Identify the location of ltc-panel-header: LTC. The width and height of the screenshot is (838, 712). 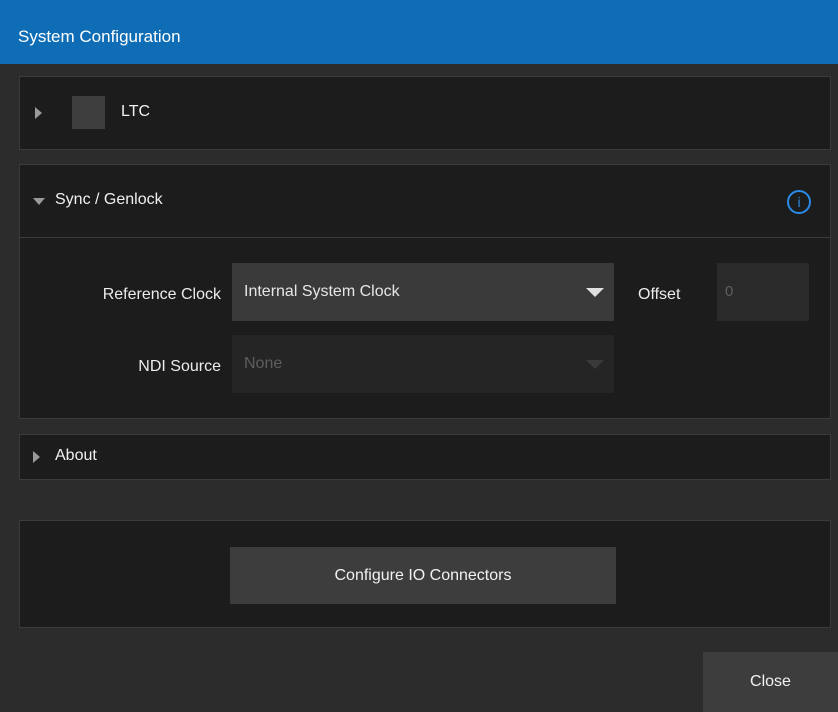
(425, 113).